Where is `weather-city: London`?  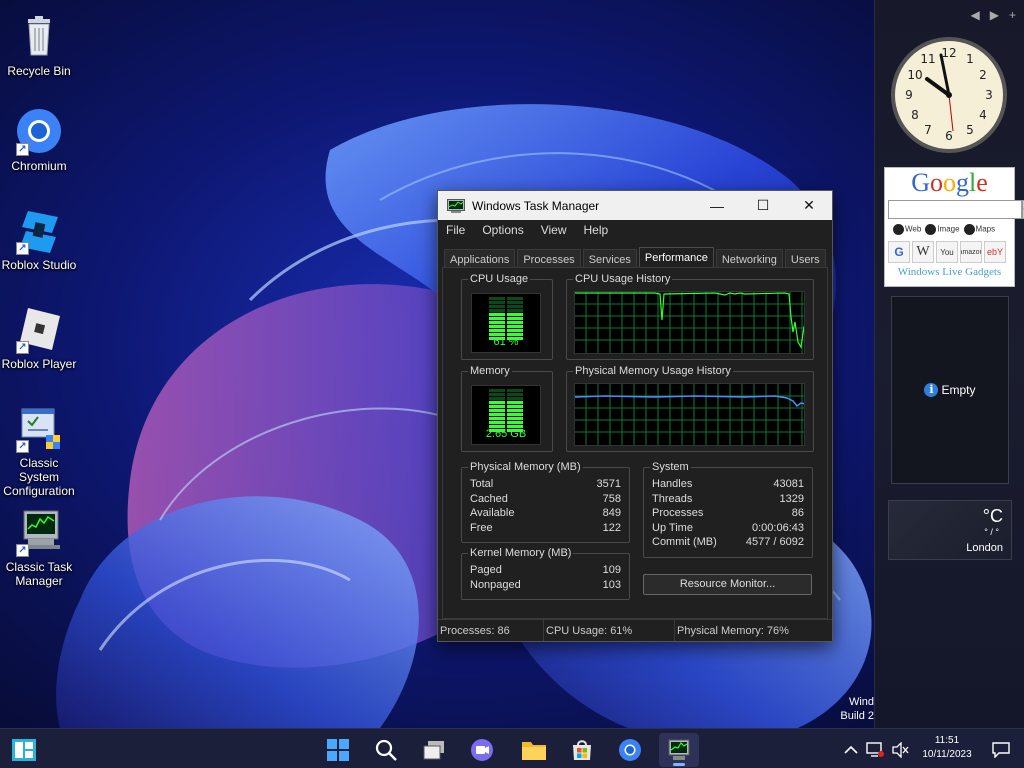
weather-city: London is located at coordinates (984, 548).